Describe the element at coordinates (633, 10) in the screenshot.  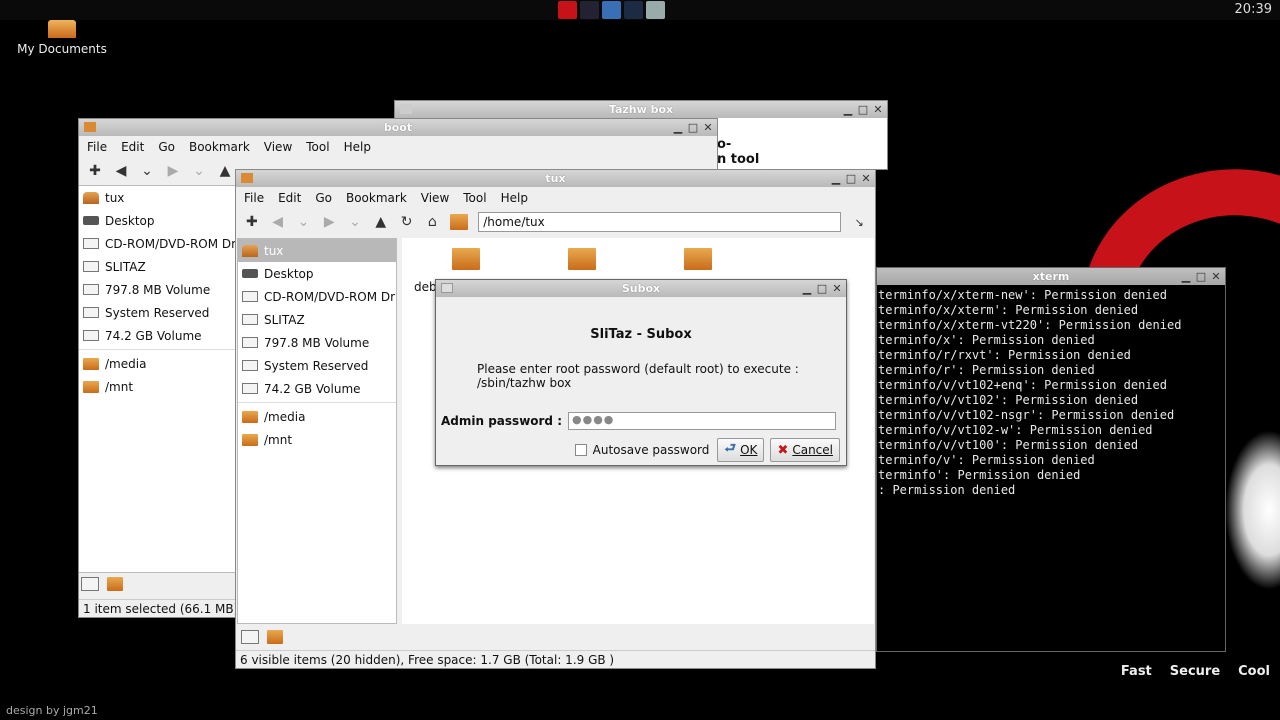
I see `home-icon` at that location.